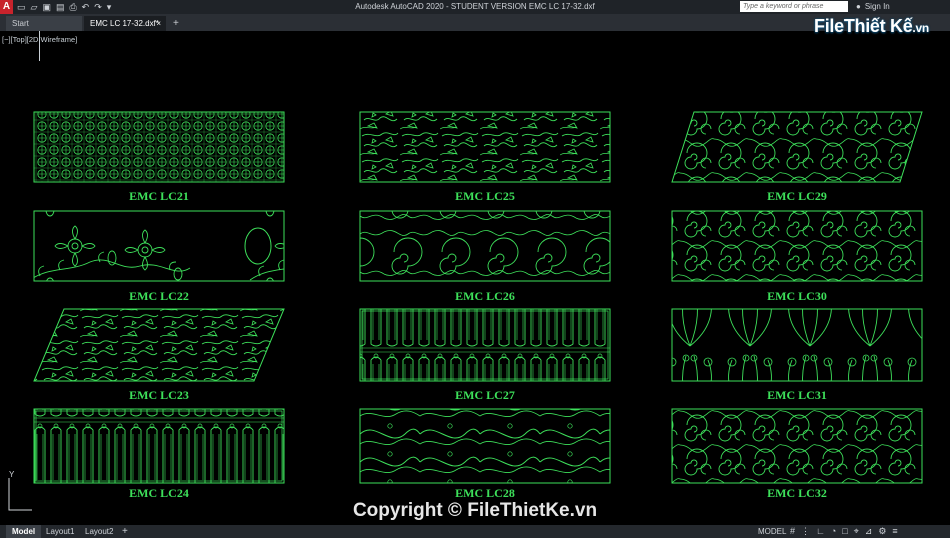 This screenshot has width=950, height=538. What do you see at coordinates (159, 493) in the screenshot?
I see `panel-label-emc-lc24: EMC LC24` at bounding box center [159, 493].